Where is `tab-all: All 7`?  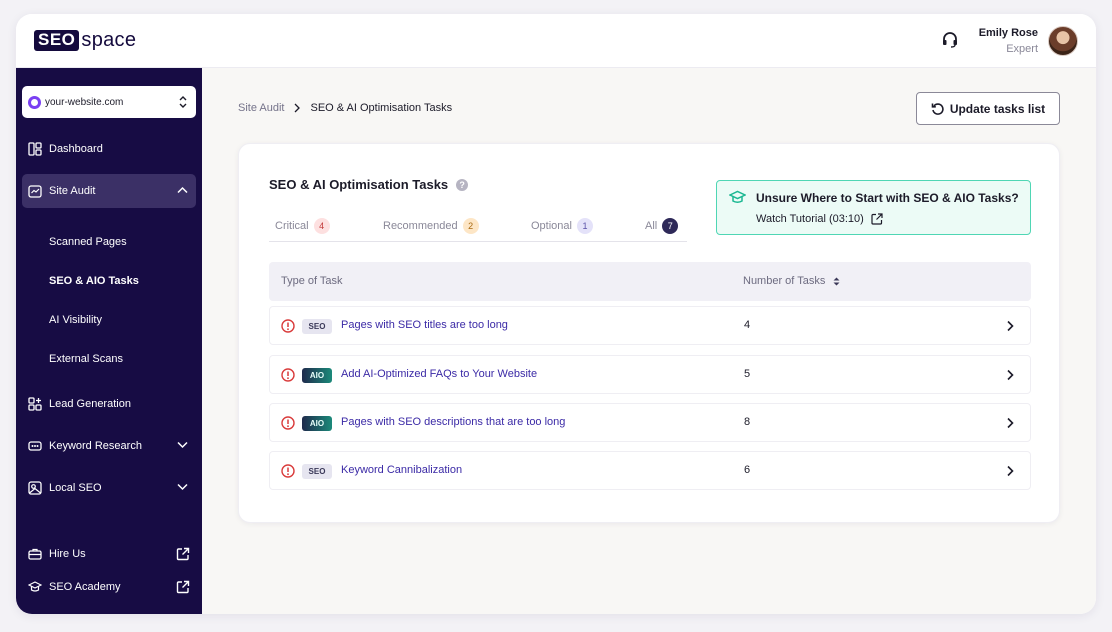
tab-all: All 7 is located at coordinates (662, 226).